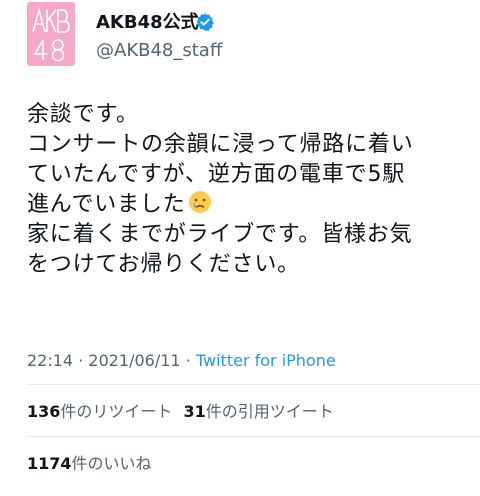 The height and width of the screenshot is (496, 480). Describe the element at coordinates (269, 411) in the screenshot. I see `quotes-label: 件の引用ツイート` at that location.